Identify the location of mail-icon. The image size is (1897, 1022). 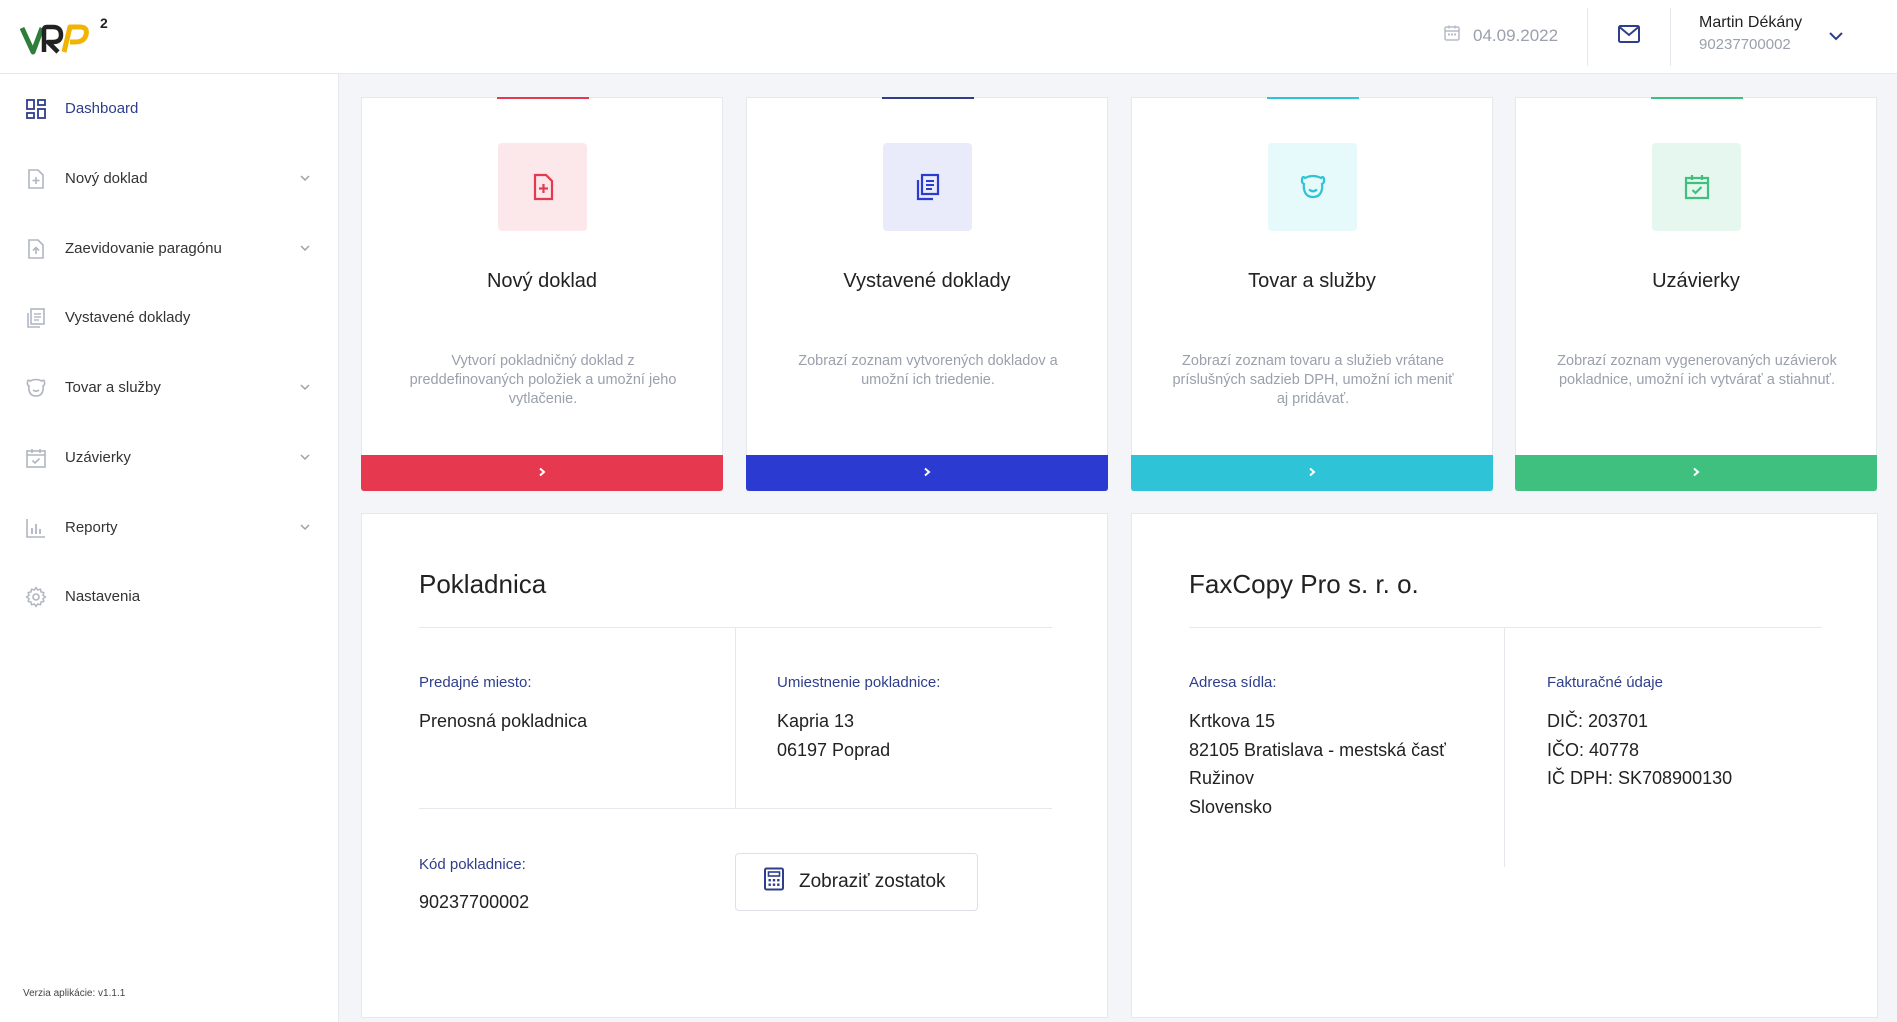
(1629, 34).